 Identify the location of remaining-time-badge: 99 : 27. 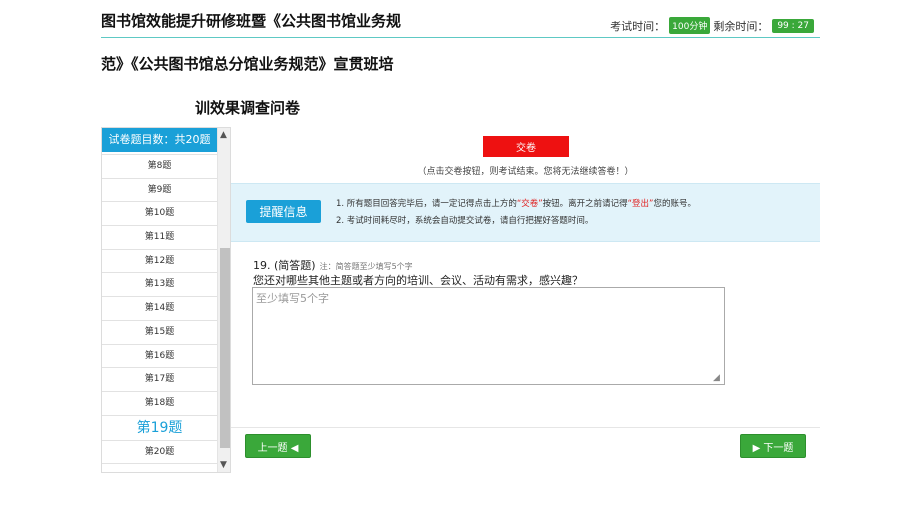
(793, 25).